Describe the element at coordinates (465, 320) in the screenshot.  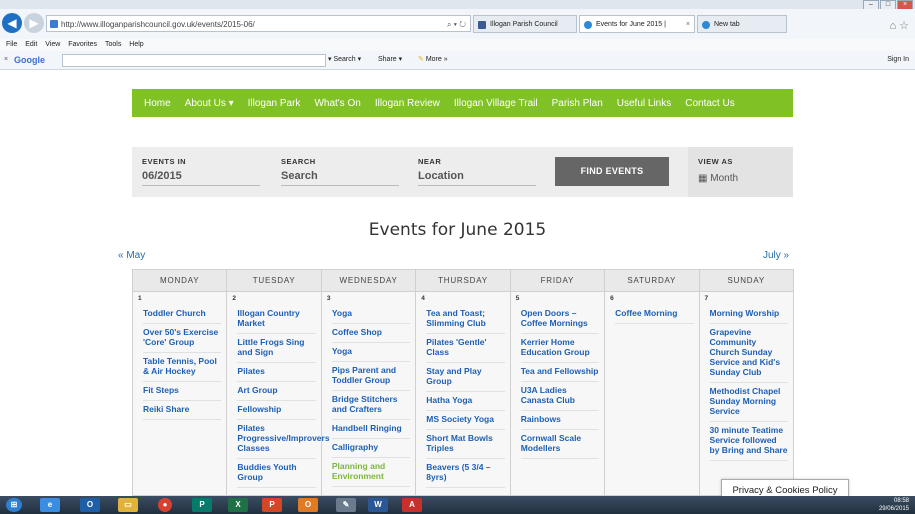
I see `event-link: Tea and Toast; Slimming Club` at that location.